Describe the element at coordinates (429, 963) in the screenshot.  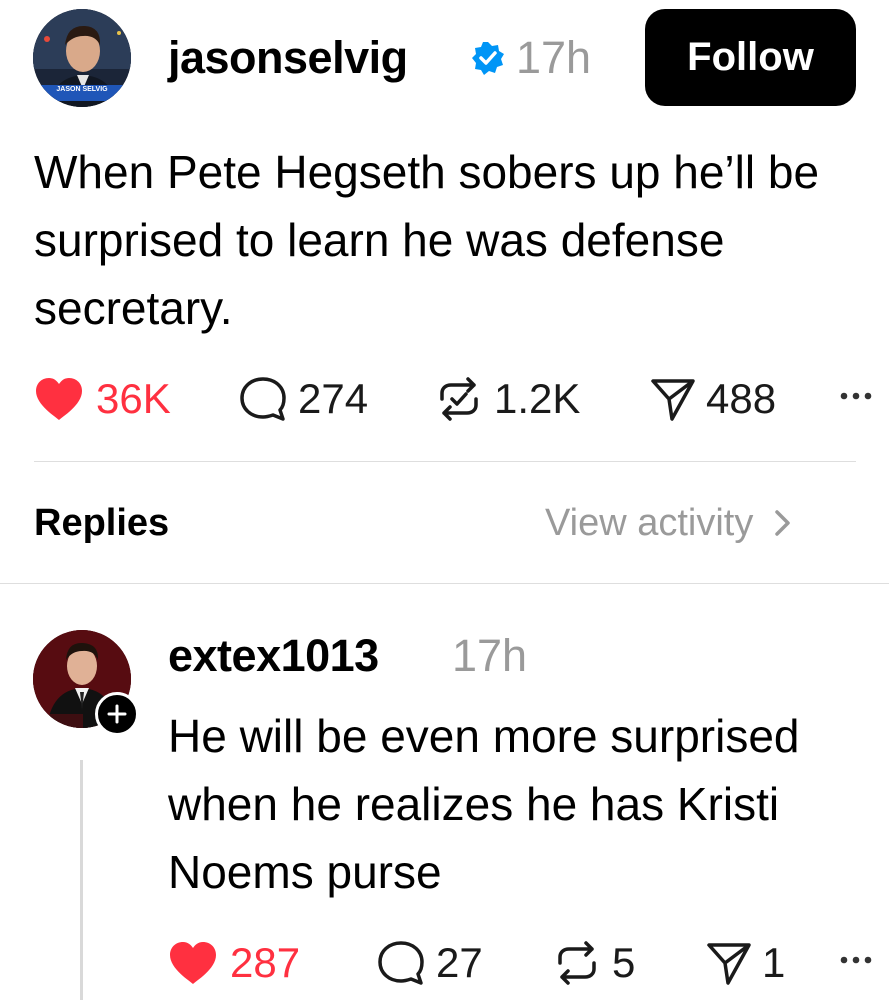
I see `reply-comment-button: 27` at that location.